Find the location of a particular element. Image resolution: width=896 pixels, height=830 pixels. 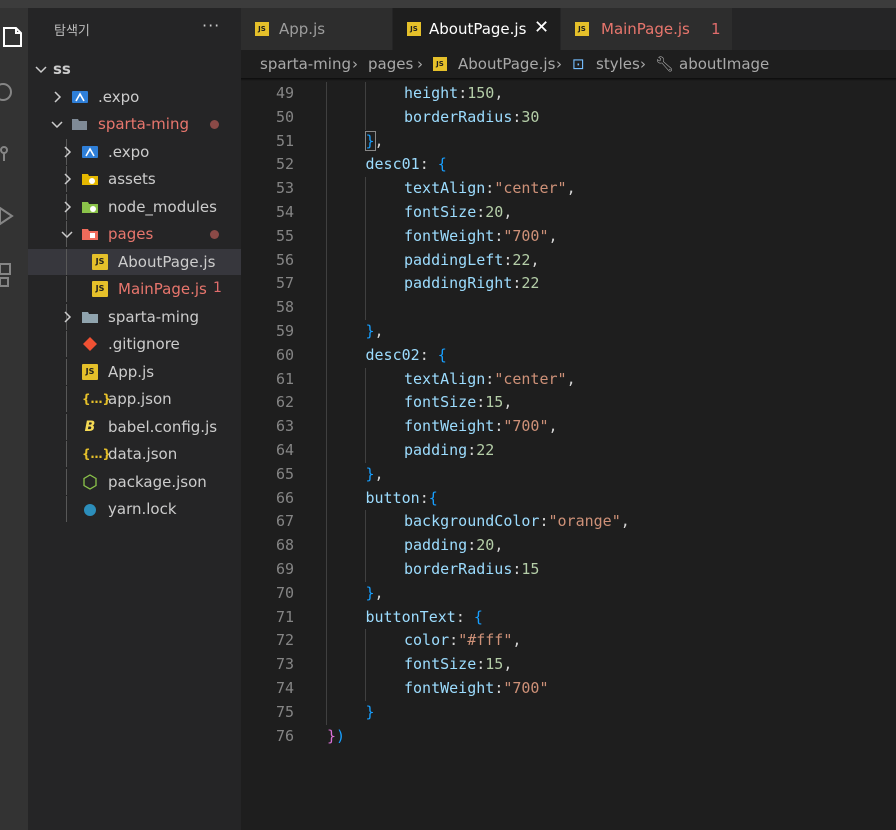

close-tab-icon: ✕ is located at coordinates (541, 27).